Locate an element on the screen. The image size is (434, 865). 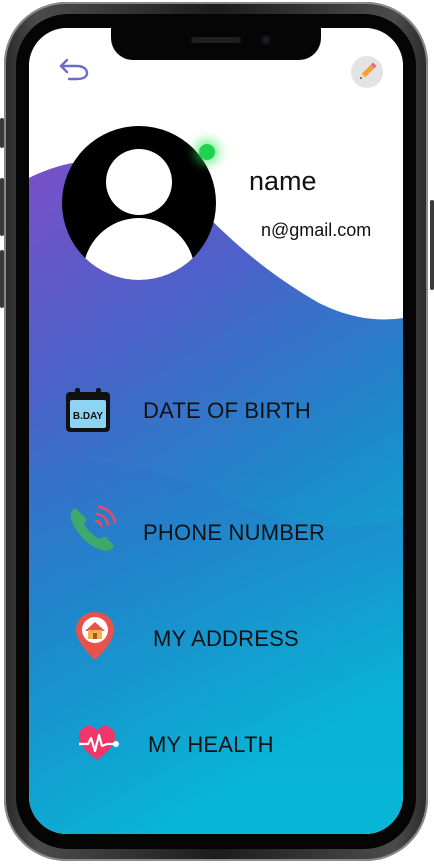
birthday-calendar-icon: B.DAY is located at coordinates (88, 412).